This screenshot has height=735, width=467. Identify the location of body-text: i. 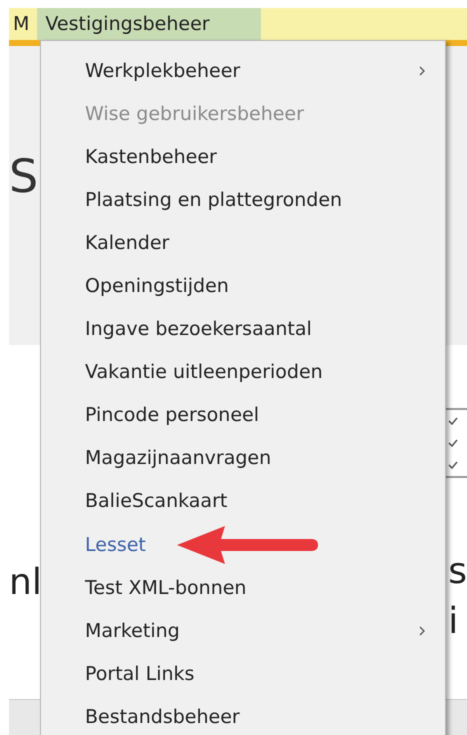
(454, 622).